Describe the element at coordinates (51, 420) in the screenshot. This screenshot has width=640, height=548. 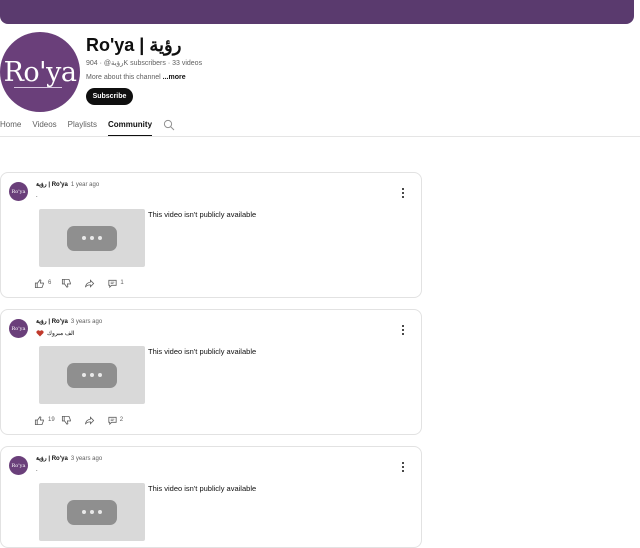
I see `like-count: 19` at that location.